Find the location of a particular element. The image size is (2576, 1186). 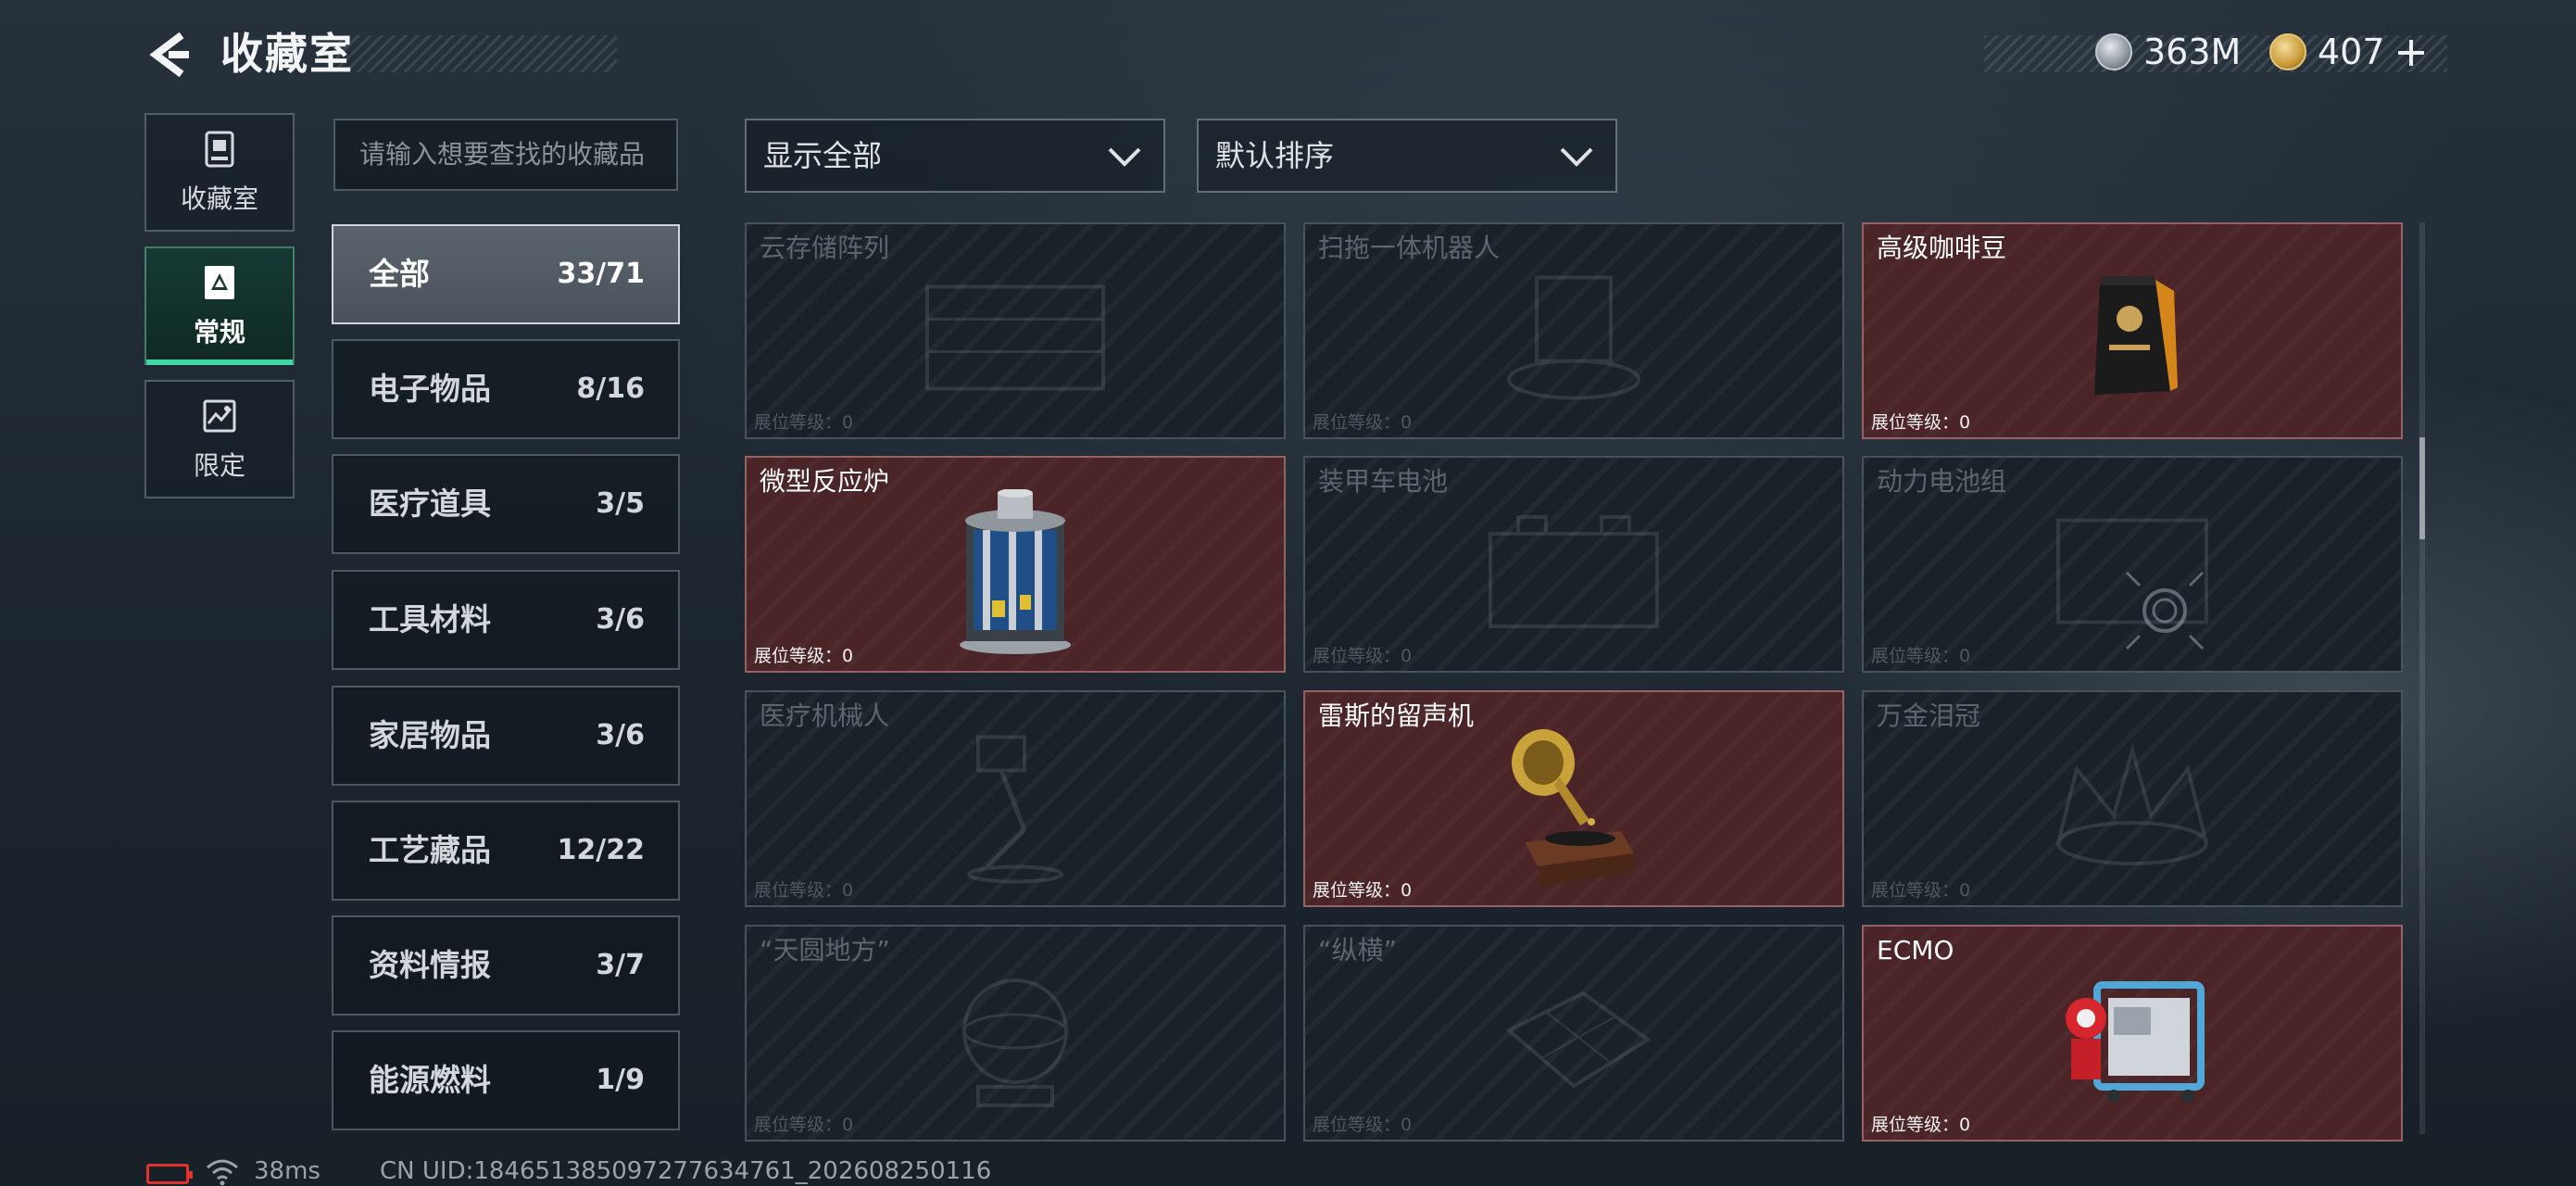

tab-limited: 限定 is located at coordinates (220, 439).